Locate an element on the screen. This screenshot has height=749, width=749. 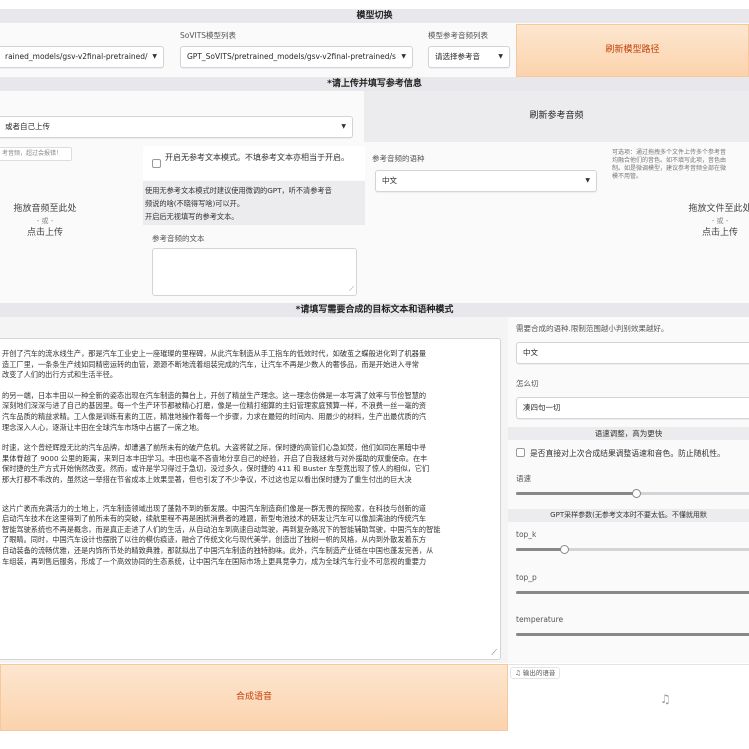
speed-header: 语速调整，高为更快 is located at coordinates (628, 433).